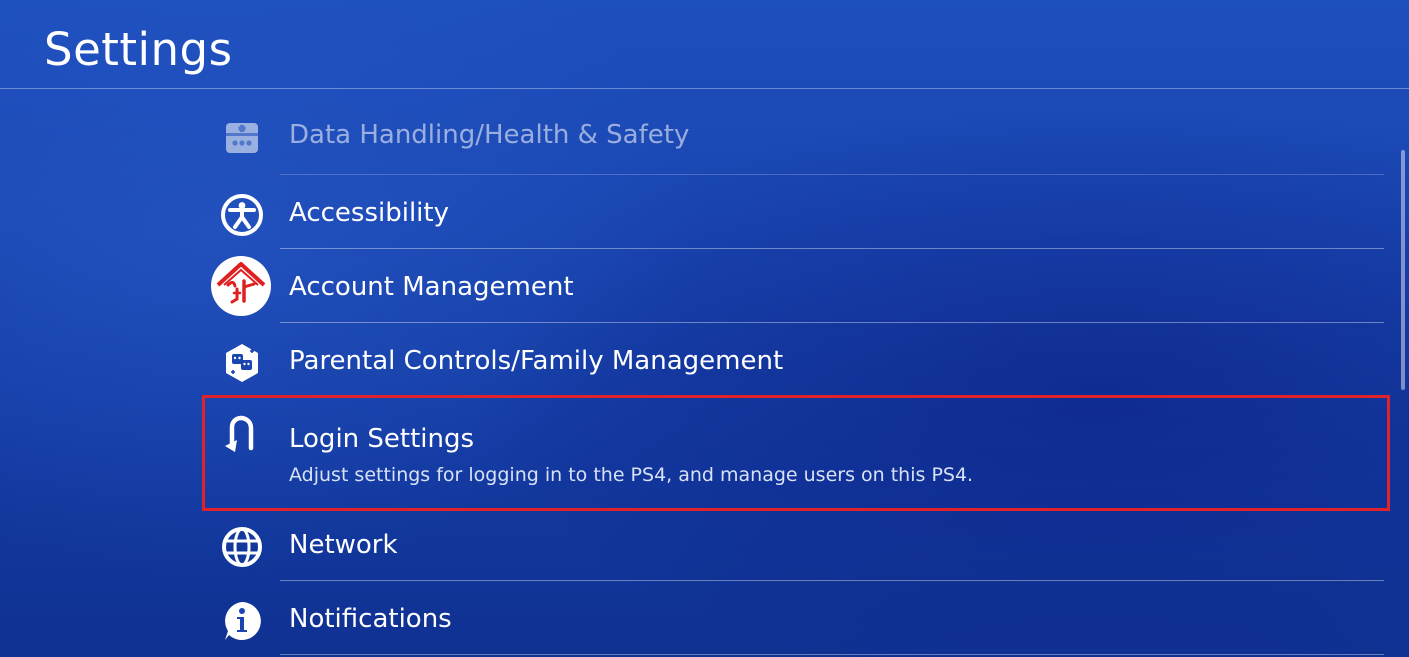  What do you see at coordinates (489, 135) in the screenshot?
I see `menu-item-label: Data Handling/Health & Safety` at bounding box center [489, 135].